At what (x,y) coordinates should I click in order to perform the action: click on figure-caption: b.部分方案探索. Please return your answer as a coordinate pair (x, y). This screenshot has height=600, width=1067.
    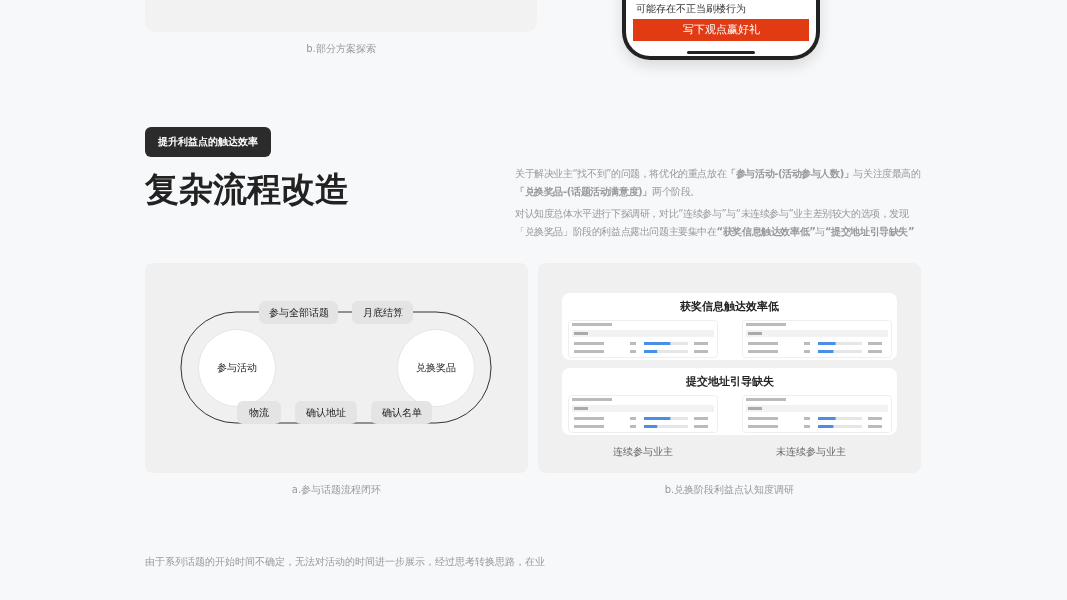
    Looking at the image, I should click on (341, 49).